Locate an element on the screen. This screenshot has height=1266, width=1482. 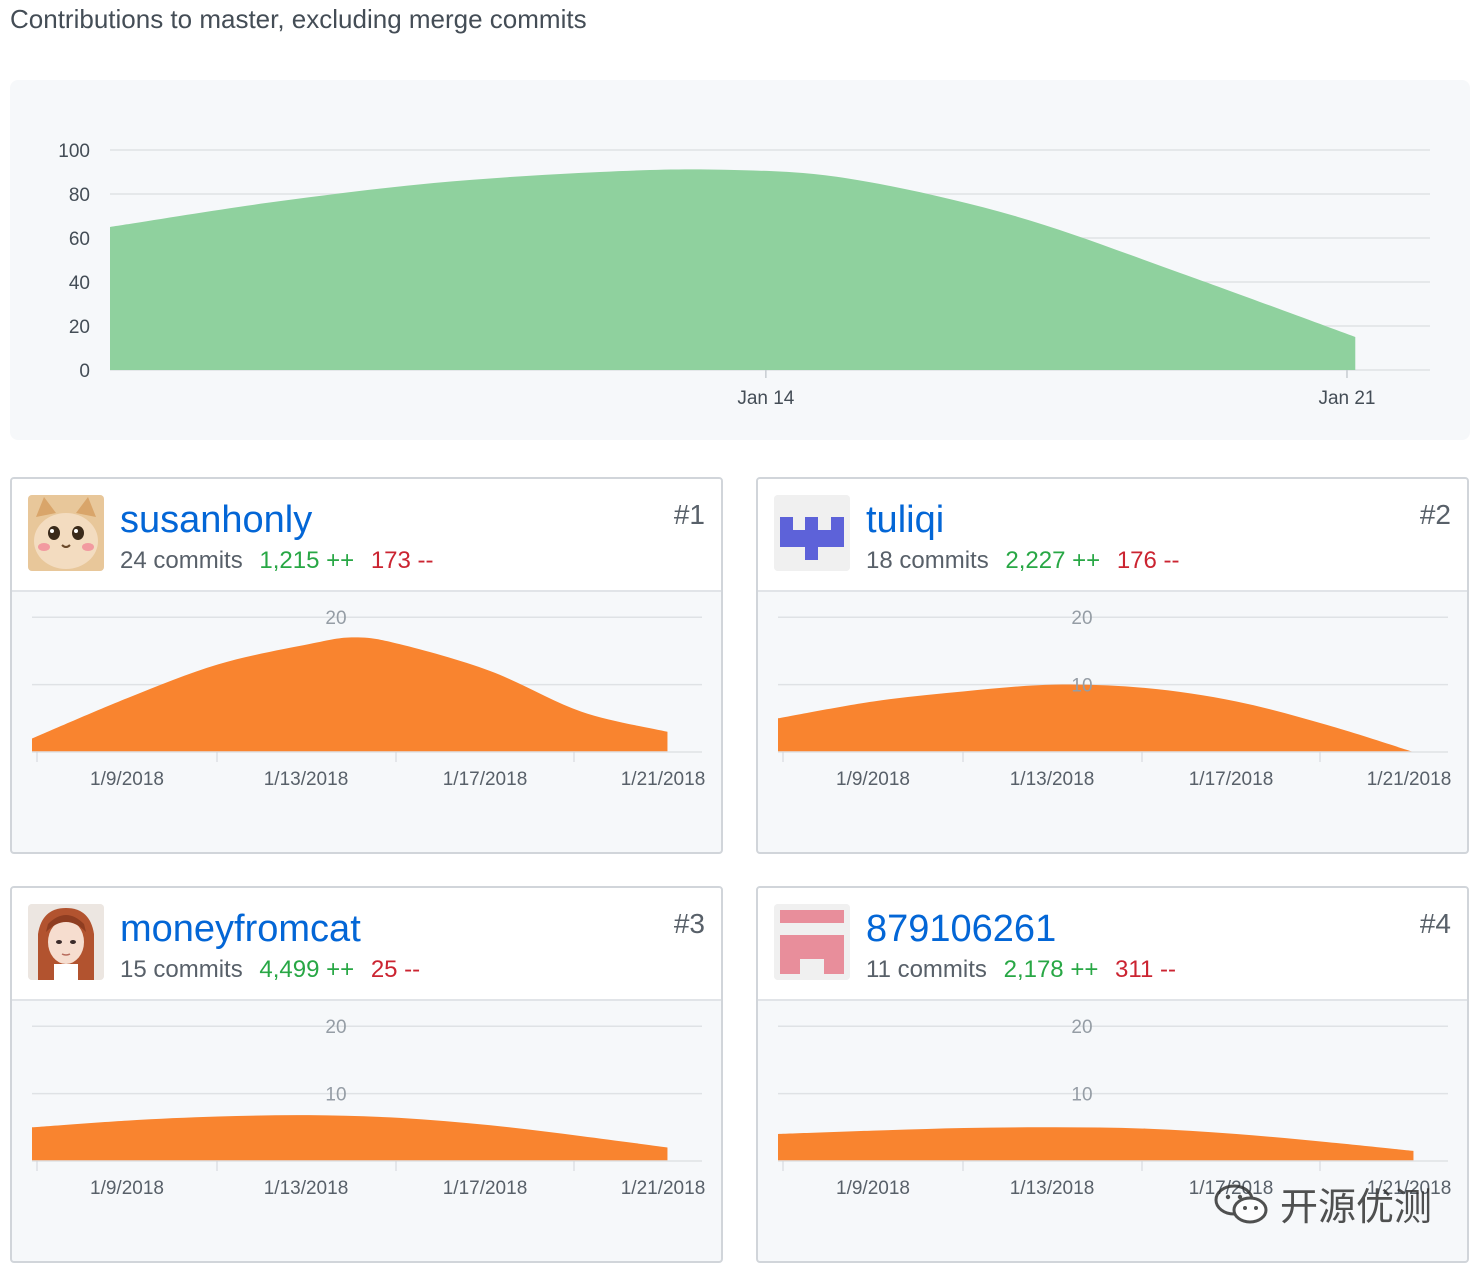
contributor-stats: 15 commits 4,499 ++ 25 -- is located at coordinates (270, 970).